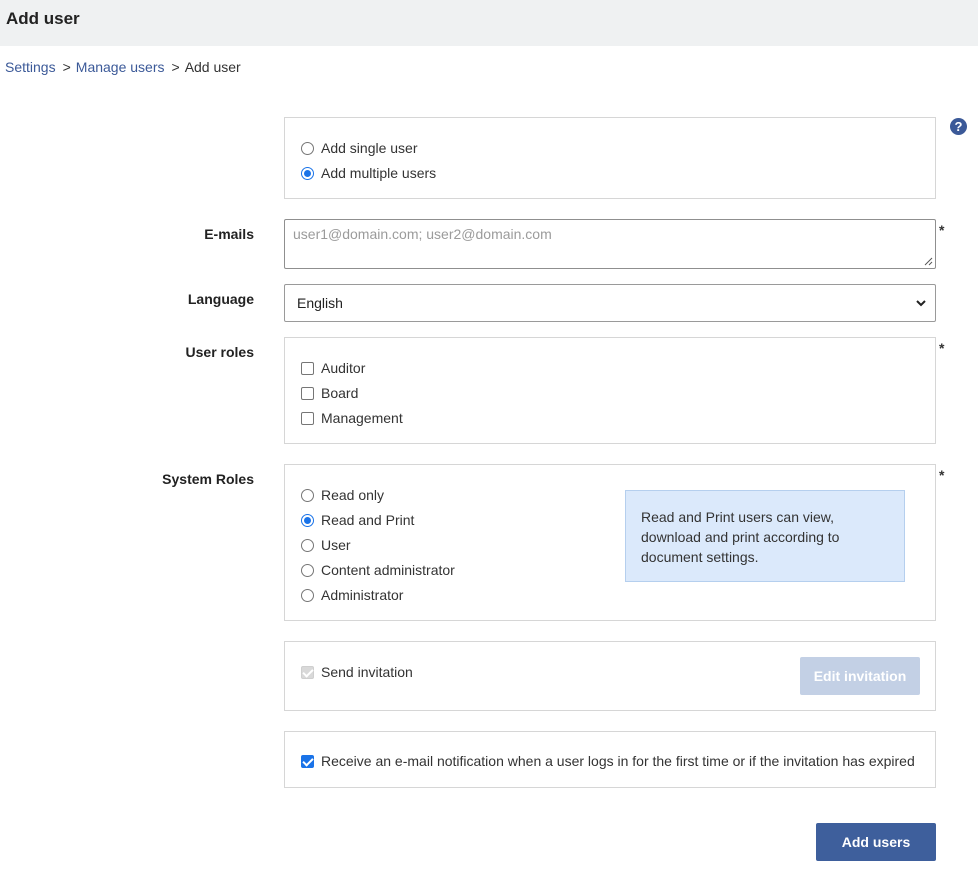  Describe the element at coordinates (489, 23) in the screenshot. I see `page-header: Add user` at that location.